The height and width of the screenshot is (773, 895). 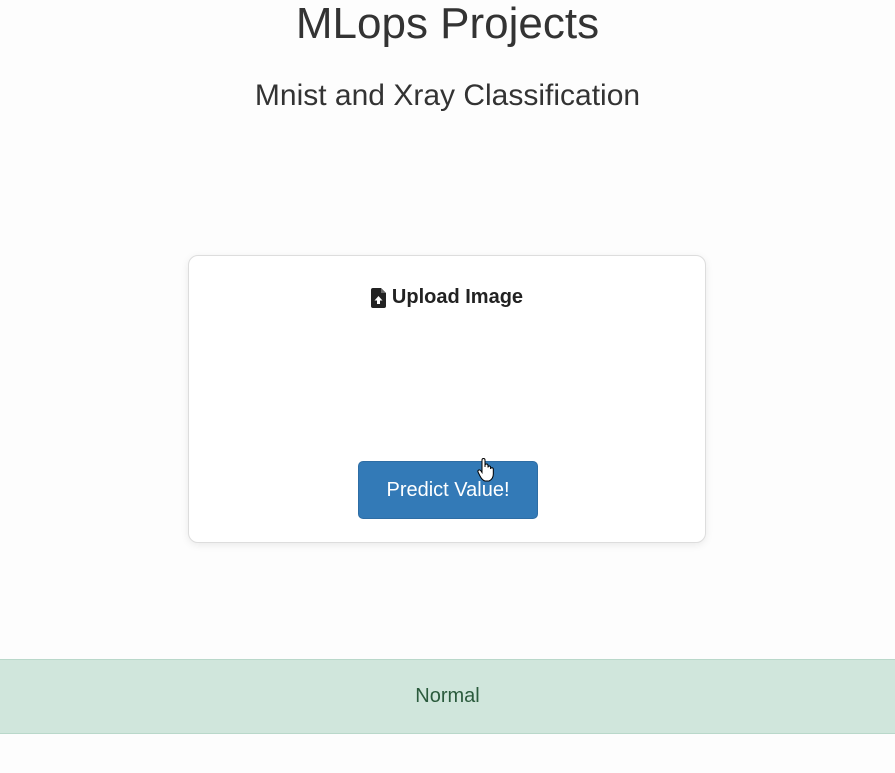 What do you see at coordinates (448, 490) in the screenshot?
I see `predict-value-button: Predict Value!` at bounding box center [448, 490].